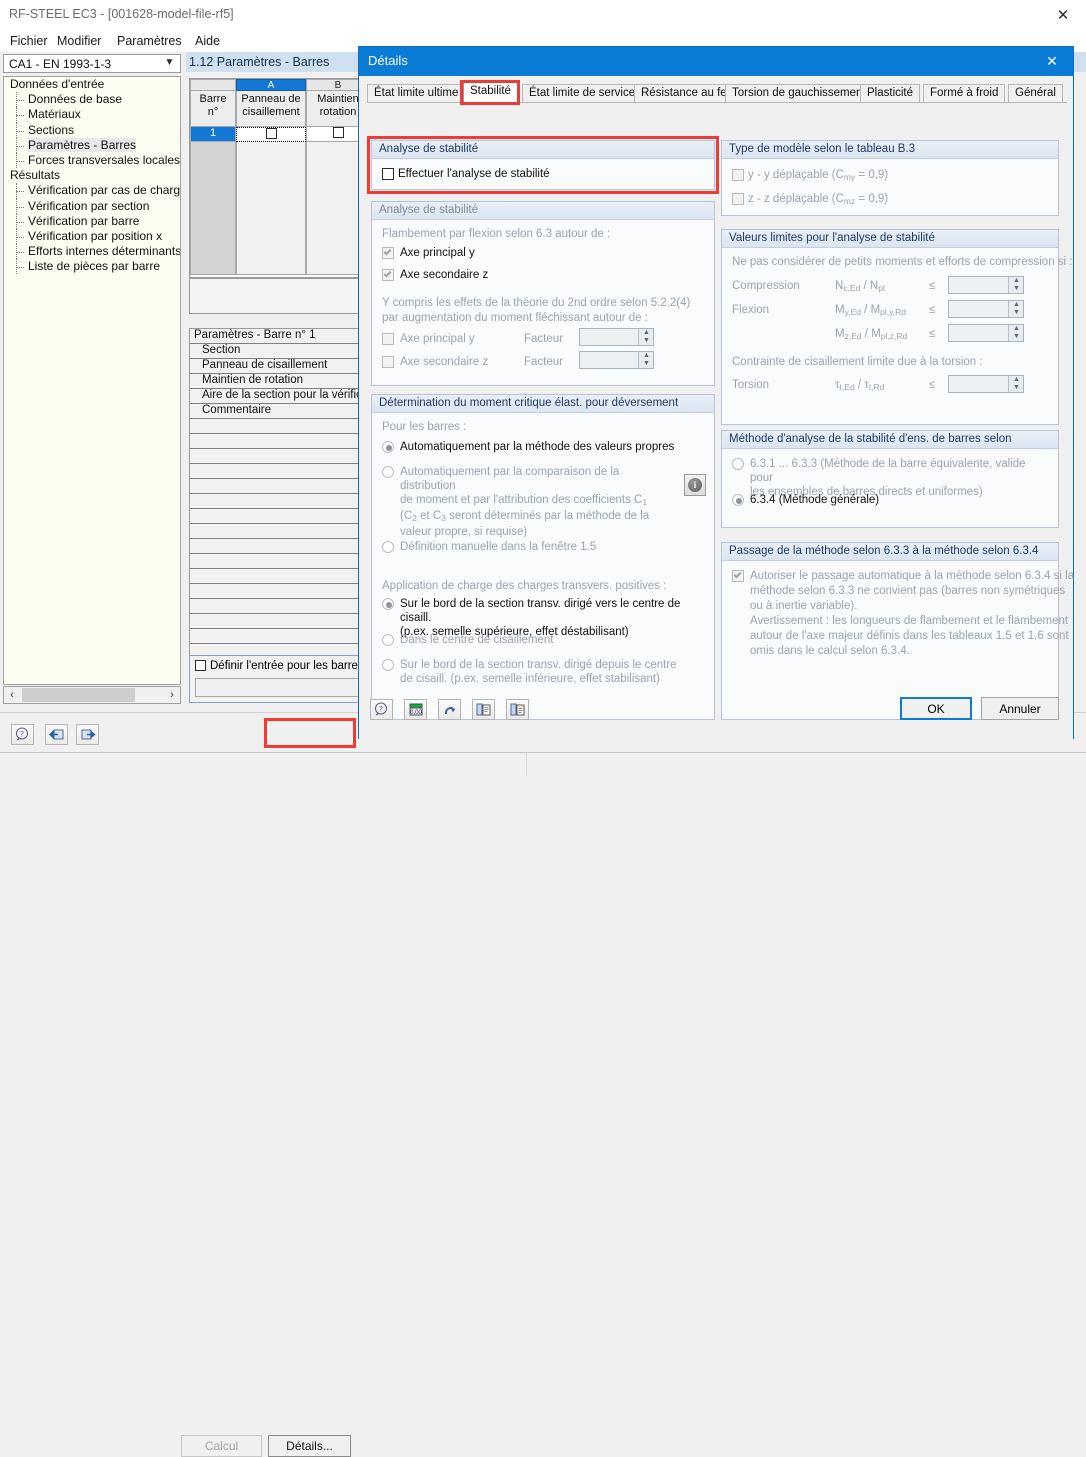 The width and height of the screenshot is (1086, 1457). Describe the element at coordinates (695, 485) in the screenshot. I see `info-icon: i` at that location.